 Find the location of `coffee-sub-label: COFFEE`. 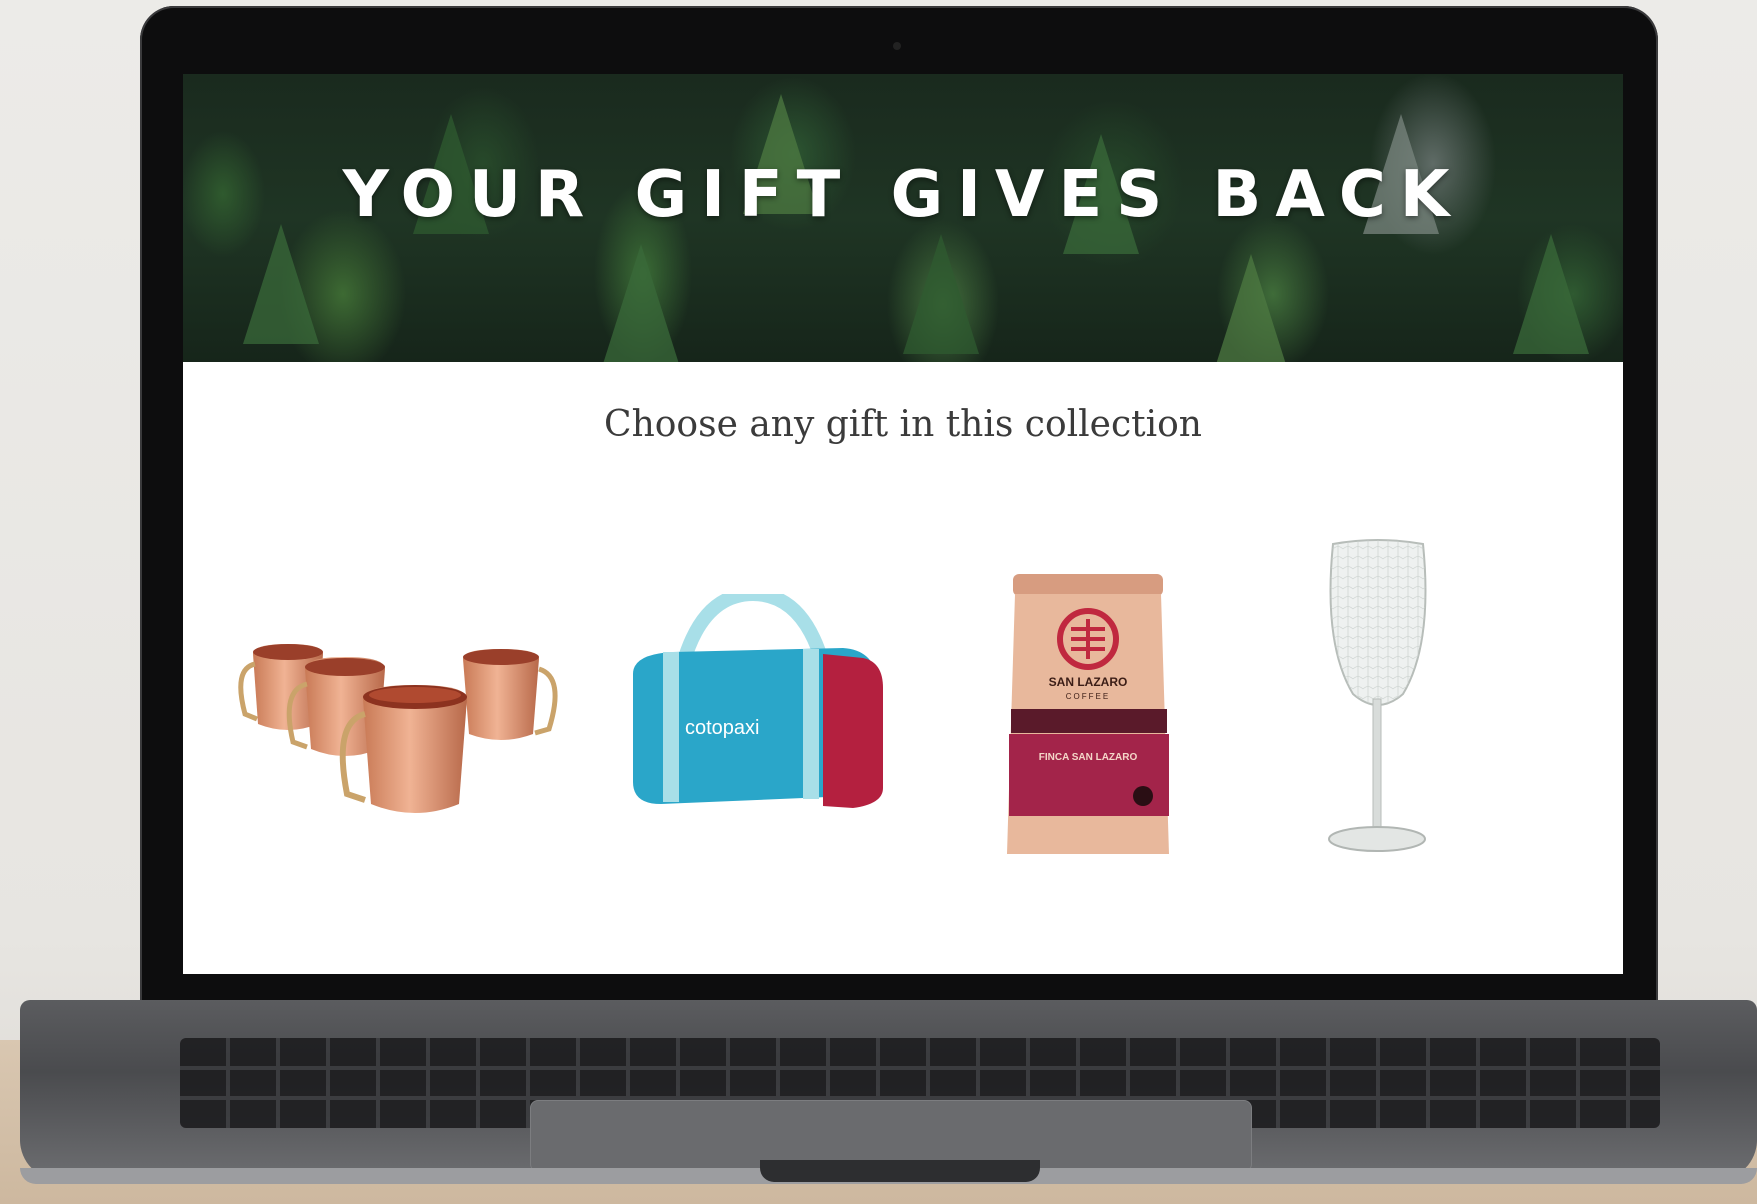

coffee-sub-label: COFFEE is located at coordinates (1088, 696).